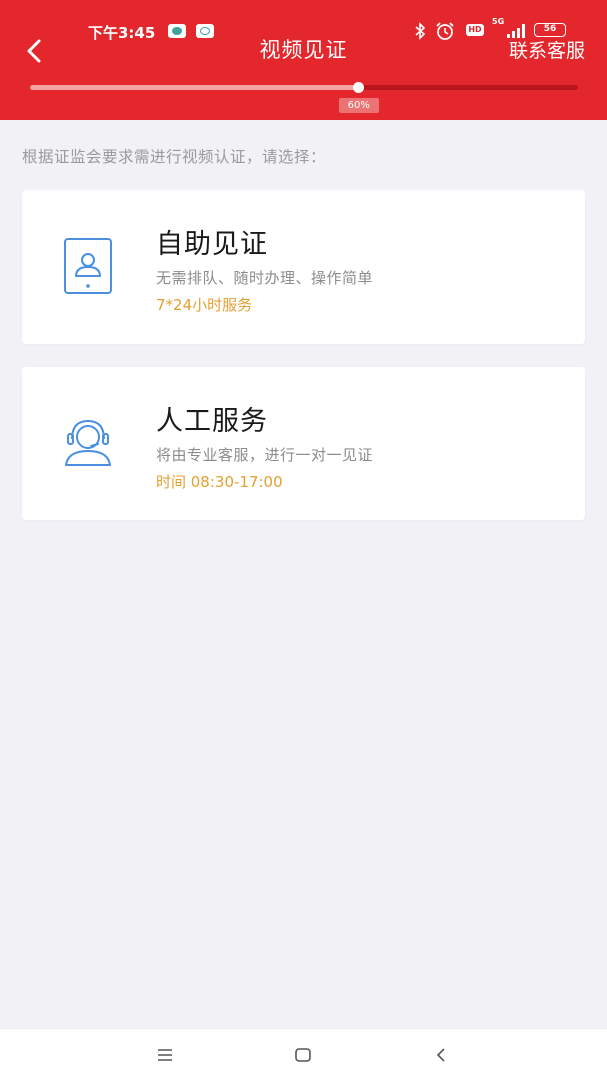 This screenshot has width=607, height=1081. I want to click on option-description: 无需排队、随时办理、操作简单, so click(265, 278).